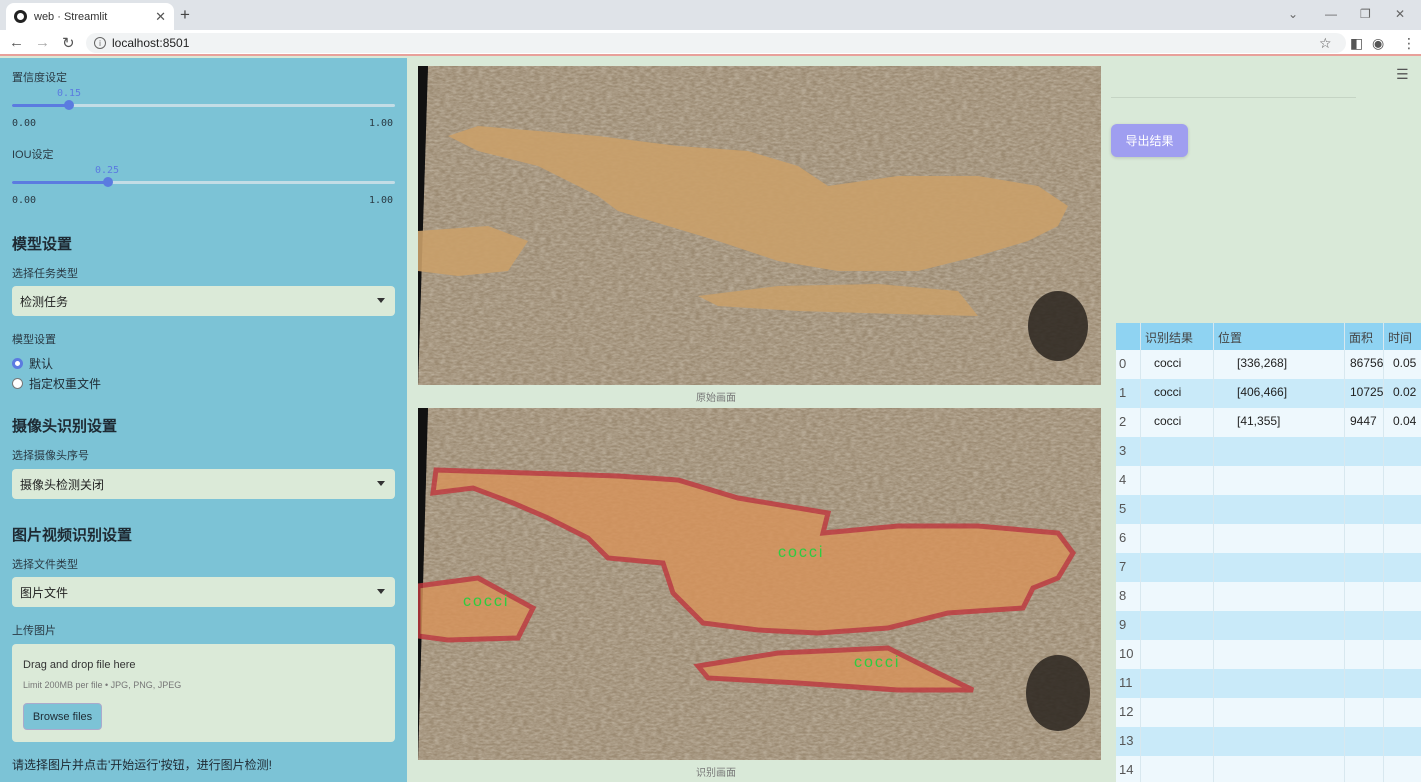 This screenshot has width=1421, height=782. Describe the element at coordinates (1123, 479) in the screenshot. I see `row-index: 4` at that location.